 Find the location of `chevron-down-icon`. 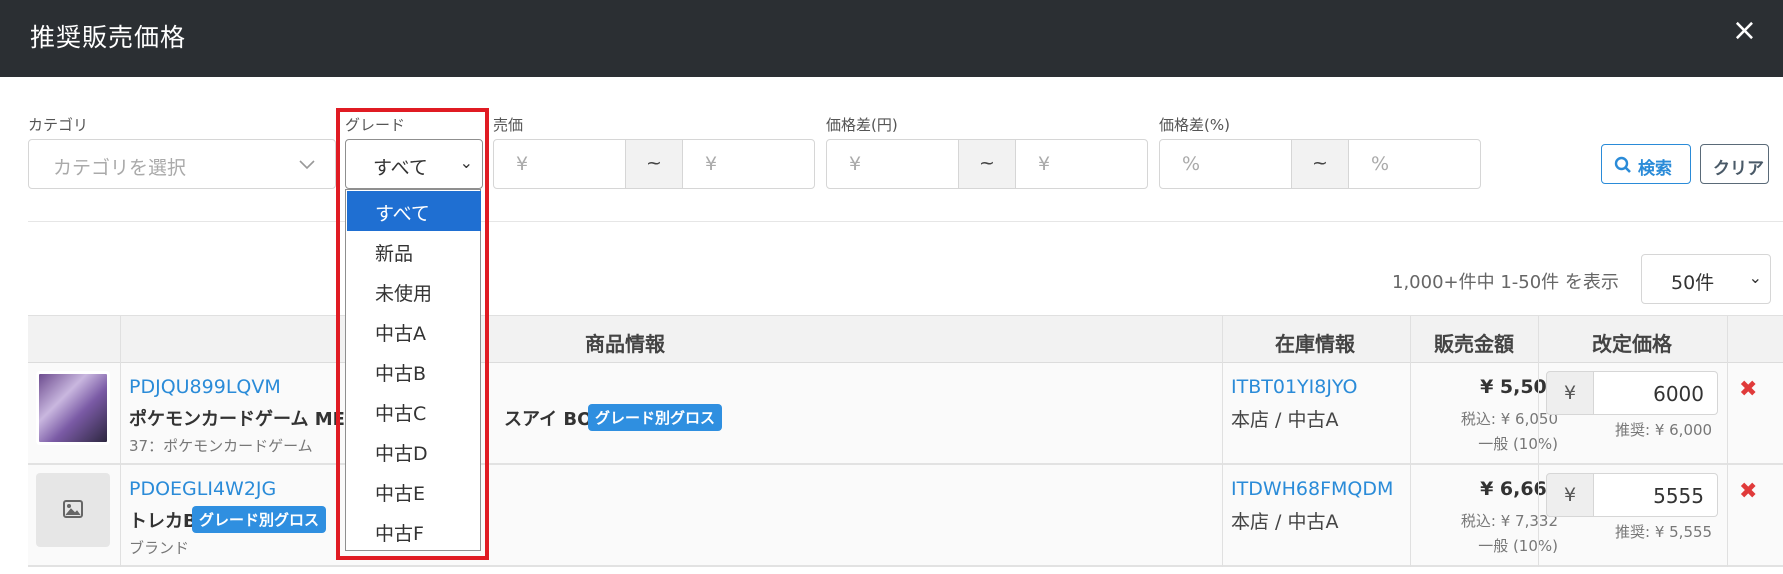

chevron-down-icon is located at coordinates (307, 165).